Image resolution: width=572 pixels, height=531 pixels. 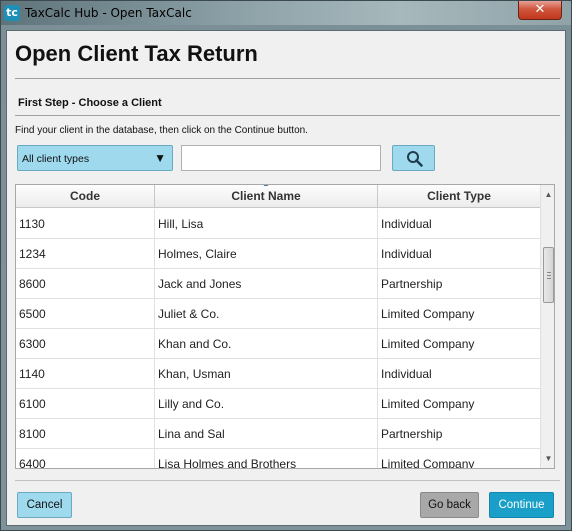 I want to click on column-header-label: Client Name, so click(x=266, y=196).